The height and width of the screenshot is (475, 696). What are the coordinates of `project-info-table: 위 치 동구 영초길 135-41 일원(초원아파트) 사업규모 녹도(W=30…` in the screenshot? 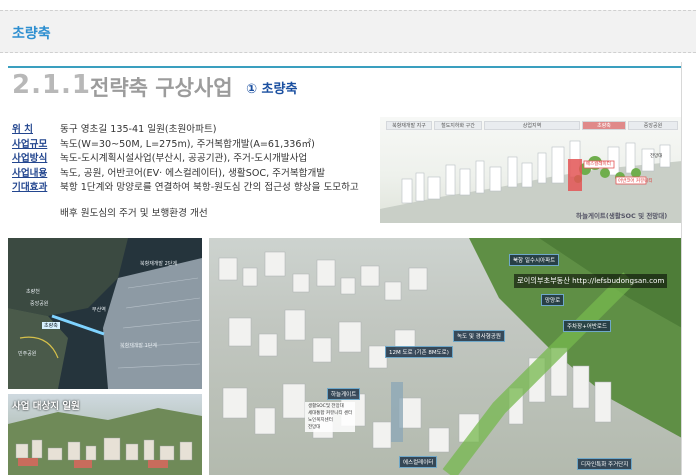 It's located at (202, 159).